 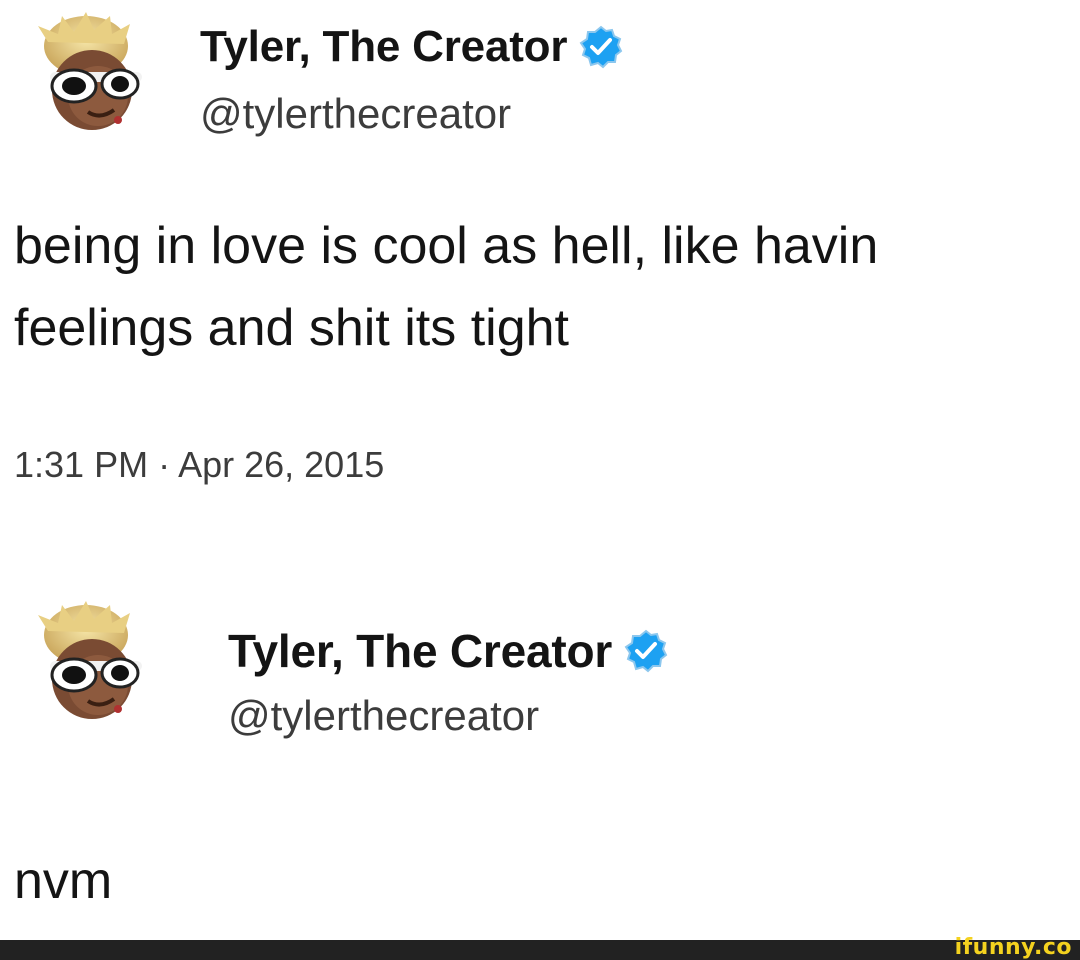 What do you see at coordinates (540, 948) in the screenshot?
I see `footer-bar: ifunny.co` at bounding box center [540, 948].